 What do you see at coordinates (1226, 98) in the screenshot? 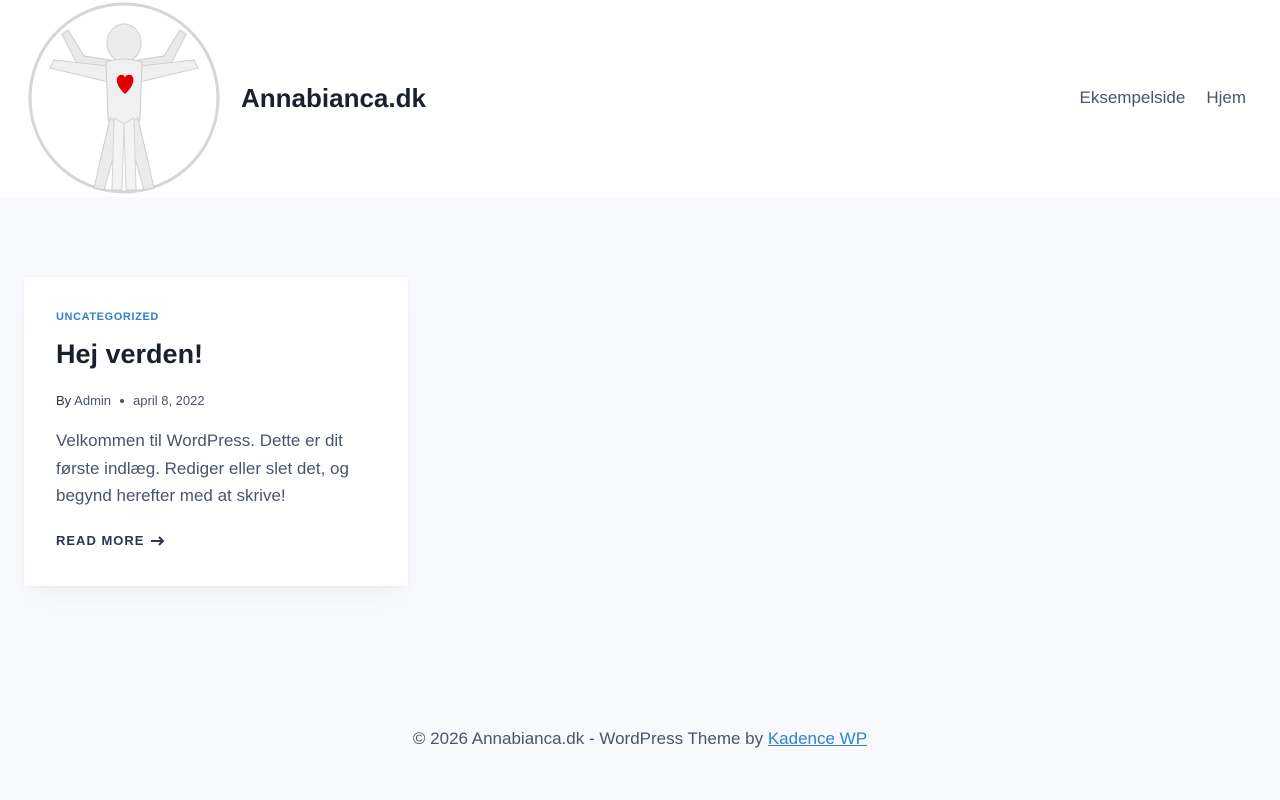
I see `nav-item-hjem: Hjem` at bounding box center [1226, 98].